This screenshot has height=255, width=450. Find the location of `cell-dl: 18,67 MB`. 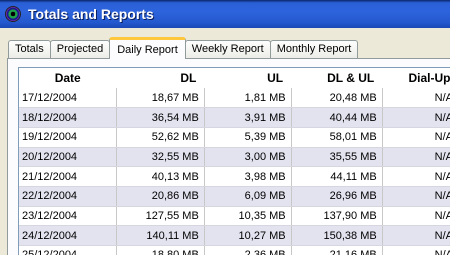

cell-dl: 18,67 MB is located at coordinates (160, 98).